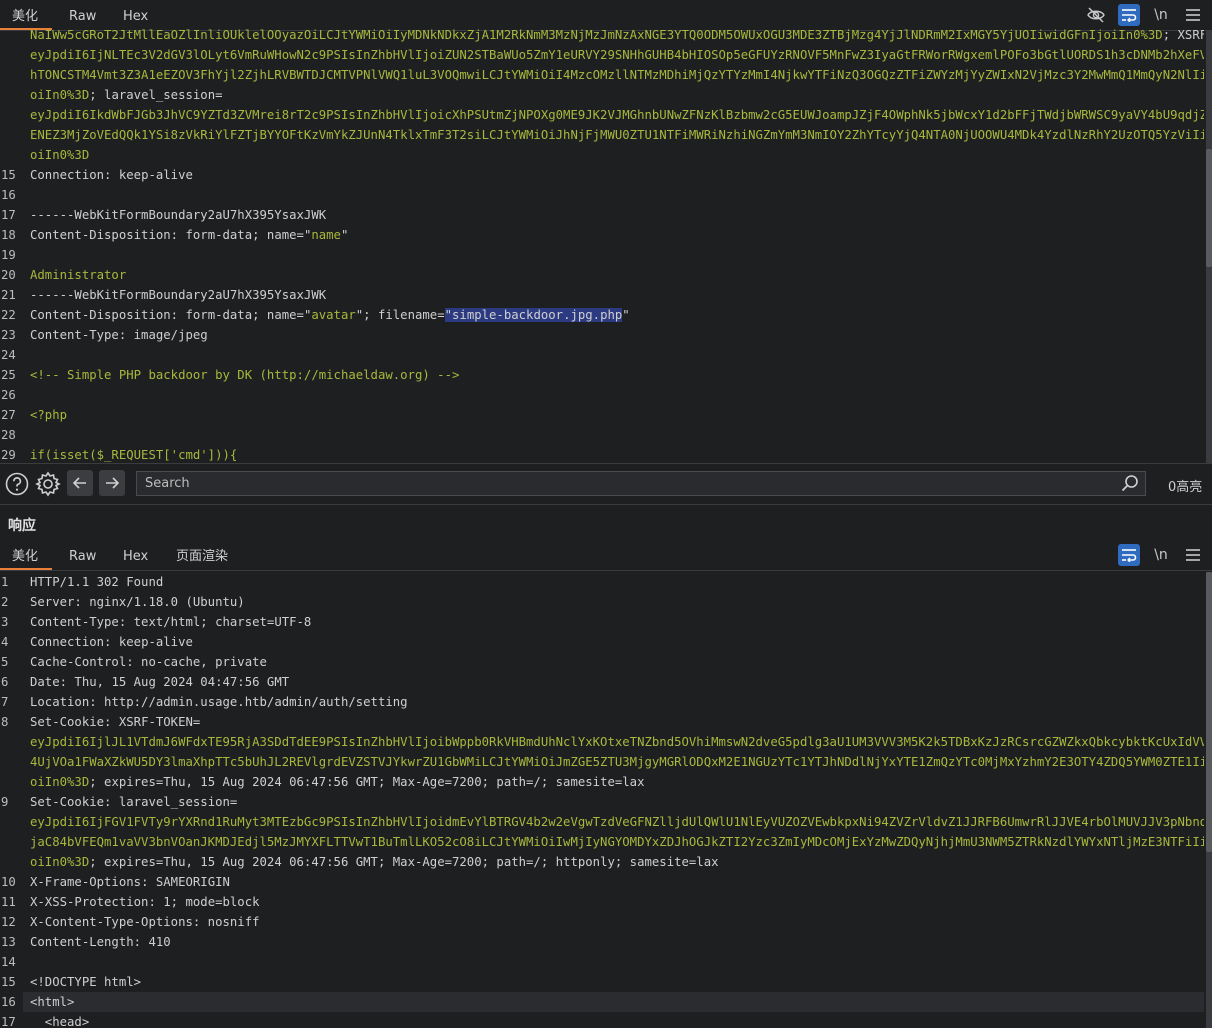  Describe the element at coordinates (326, 235) in the screenshot. I see `code-token: name` at that location.